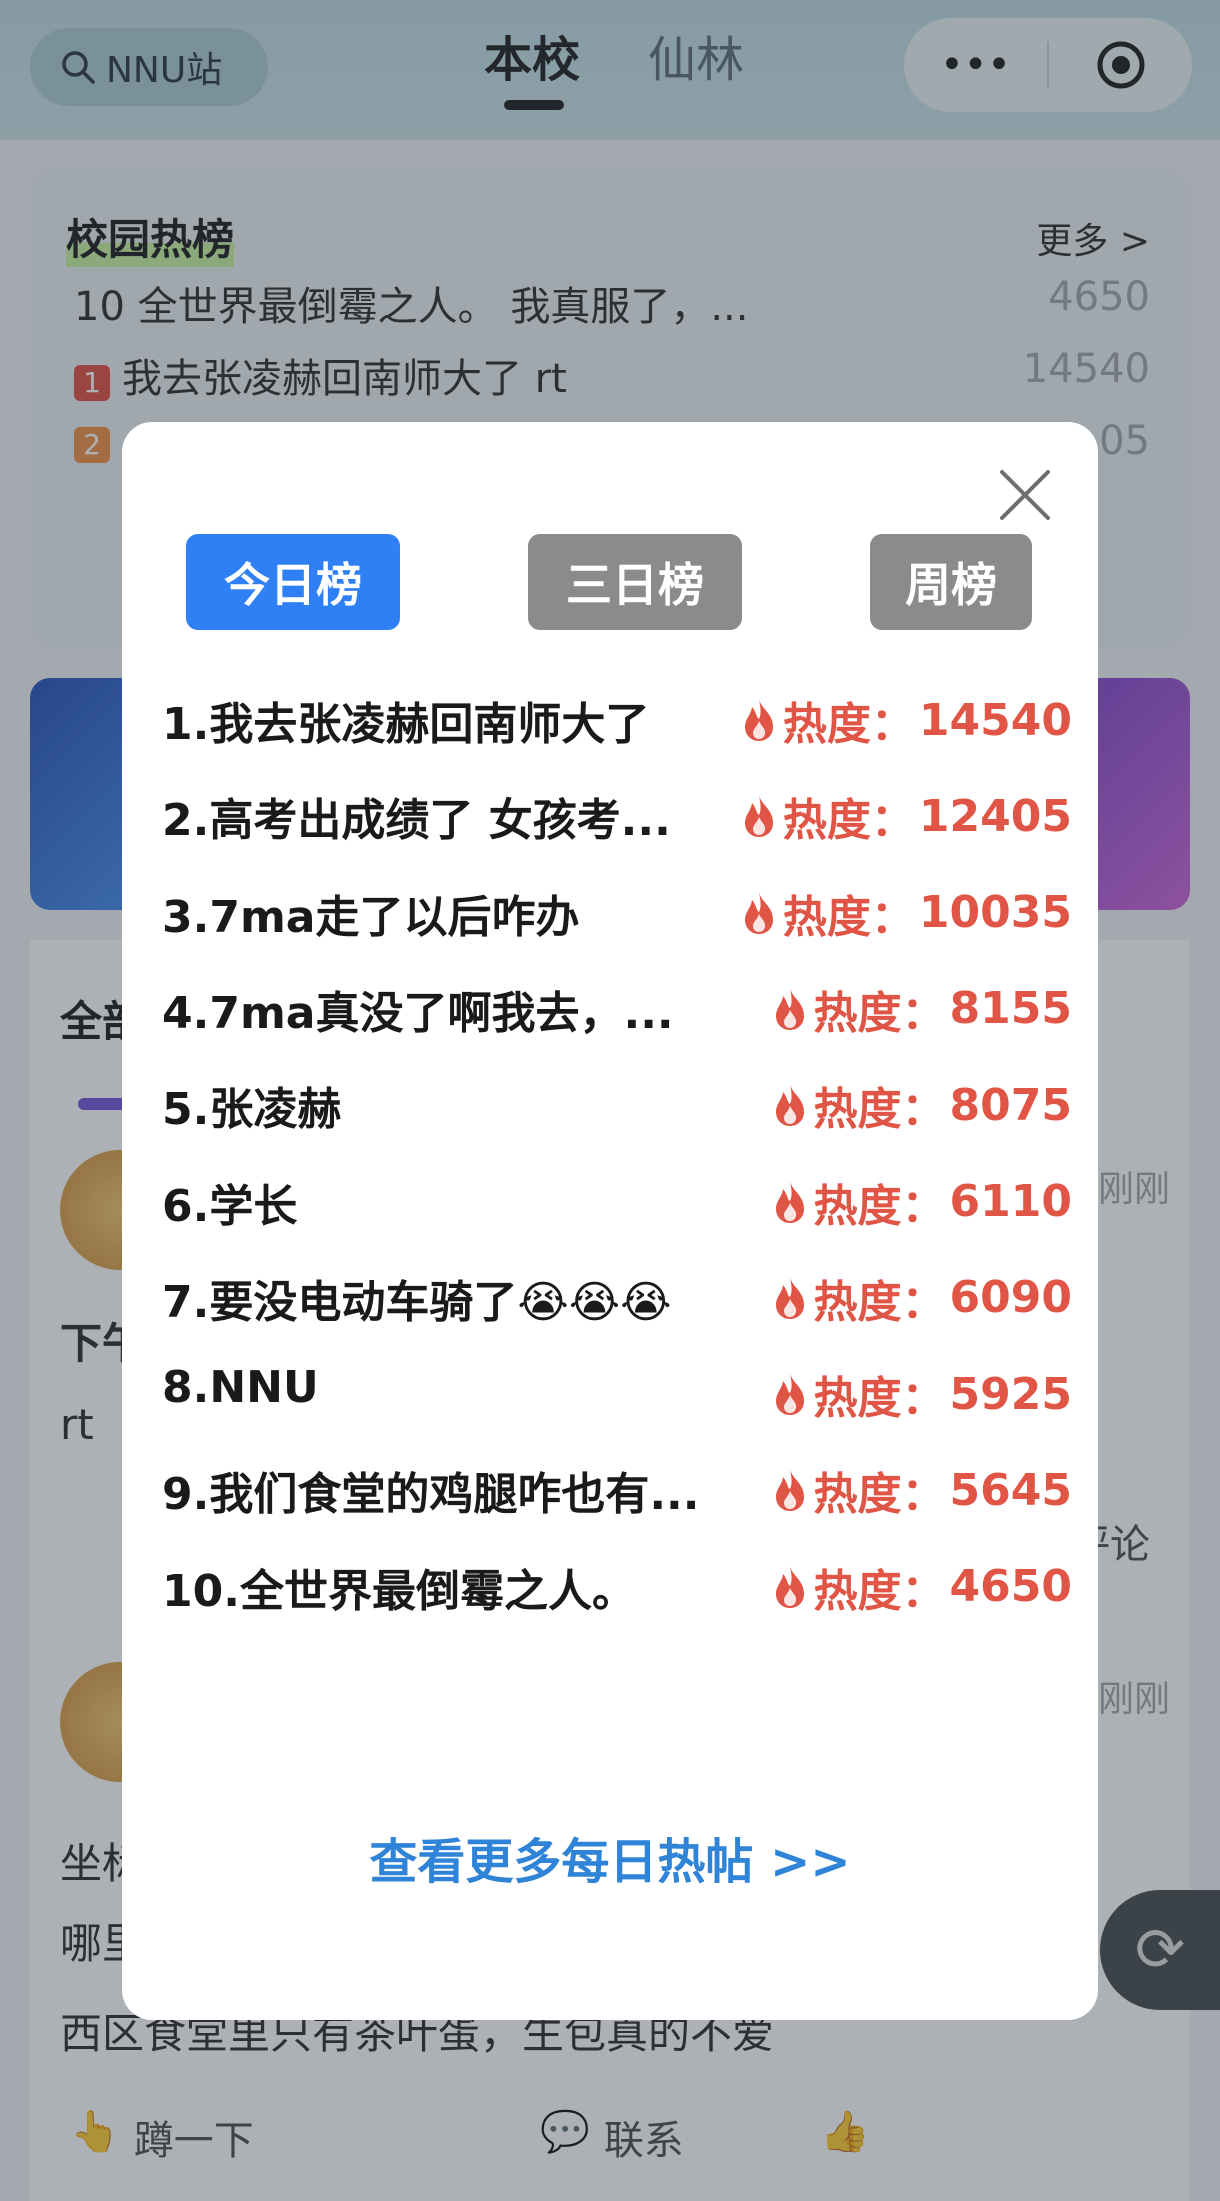 This screenshot has height=2201, width=1220. I want to click on ranking-item-heat: 热度： 6110, so click(921, 1202).